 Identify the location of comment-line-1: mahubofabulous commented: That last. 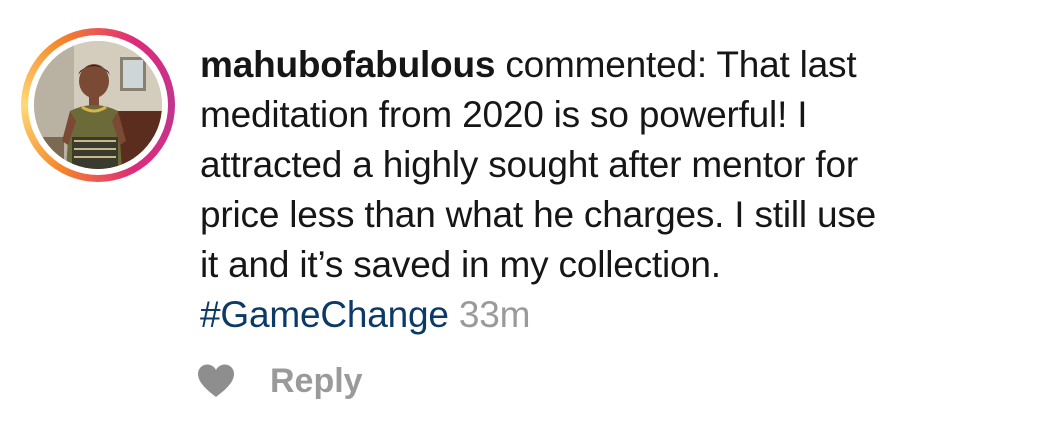
(615, 65).